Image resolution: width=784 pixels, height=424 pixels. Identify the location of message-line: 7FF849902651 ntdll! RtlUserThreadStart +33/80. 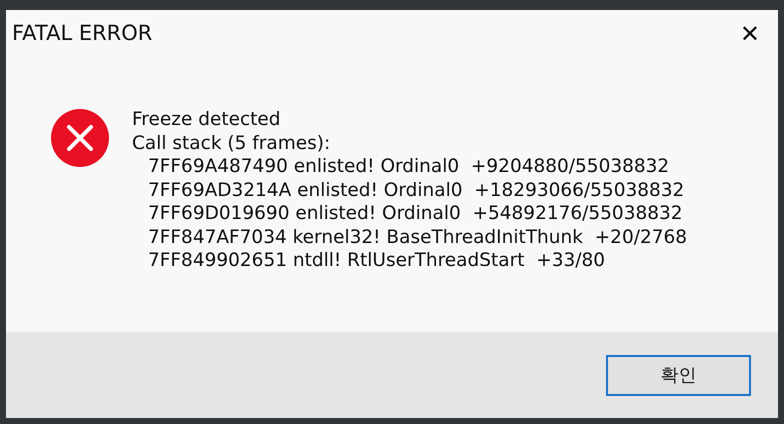
(376, 260).